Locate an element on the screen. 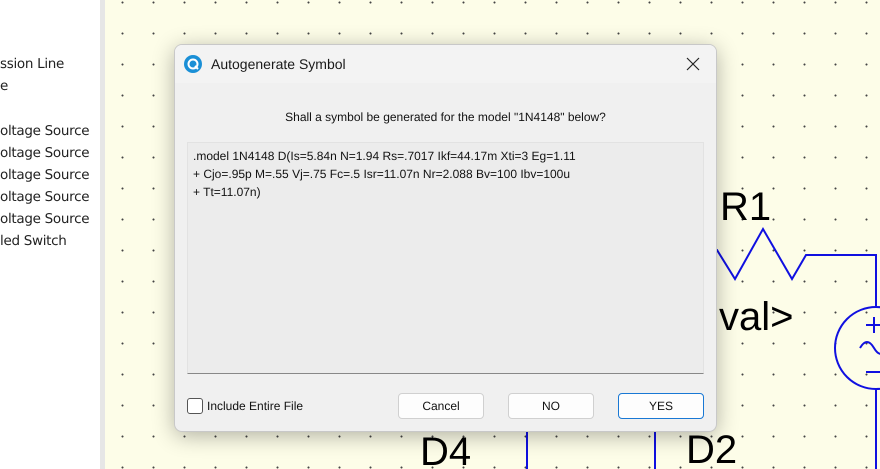  dialog-message: Shall a symbol be generated for the model "1N4148" below? is located at coordinates (445, 117).